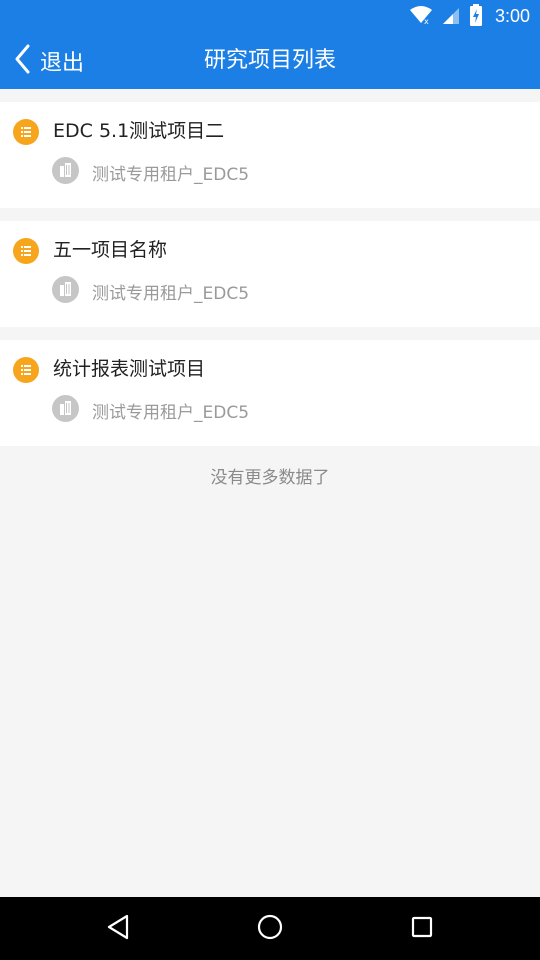 The width and height of the screenshot is (540, 960). What do you see at coordinates (62, 63) in the screenshot?
I see `back-label: 退出` at bounding box center [62, 63].